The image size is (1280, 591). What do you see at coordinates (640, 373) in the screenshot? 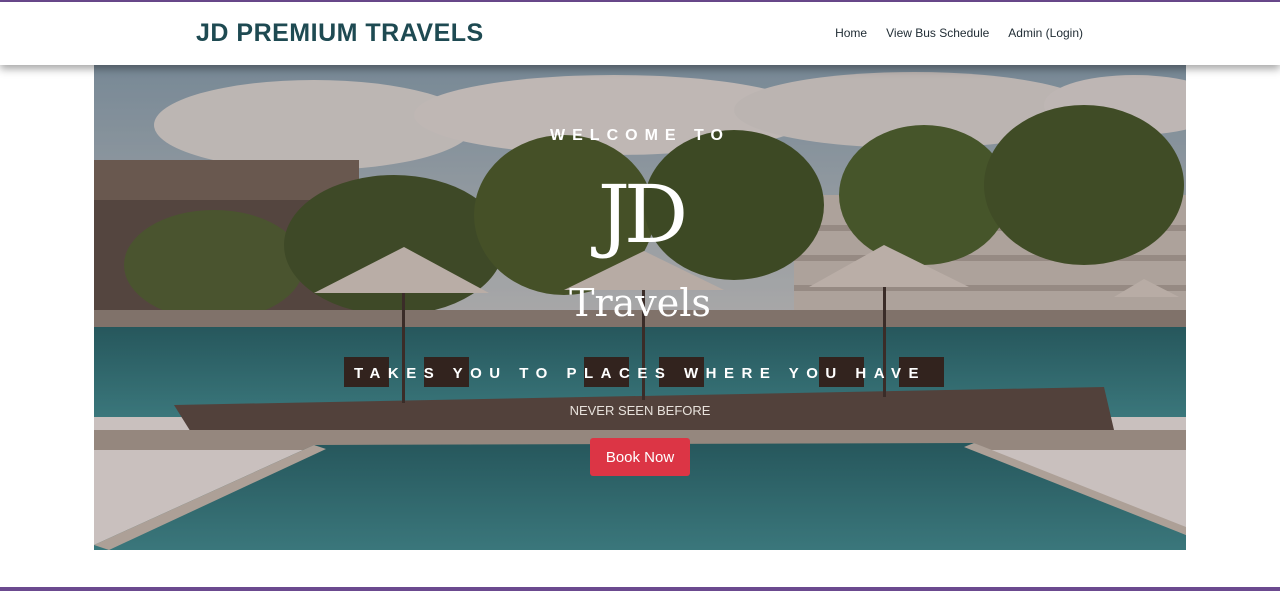
I see `hero-tagline: TAKES YOU TO PLACES WHERE YOU HAVE` at bounding box center [640, 373].